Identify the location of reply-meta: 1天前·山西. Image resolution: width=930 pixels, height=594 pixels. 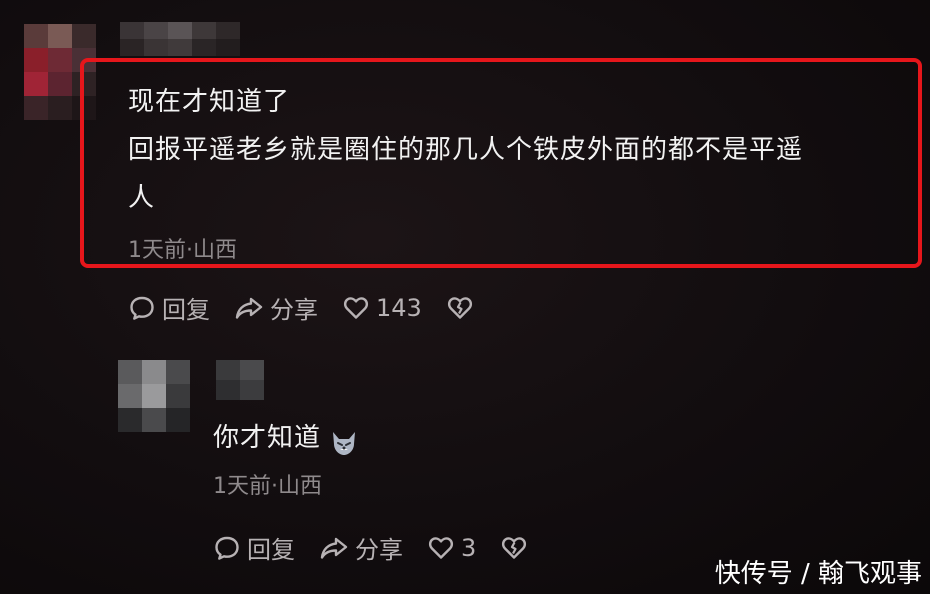
(267, 486).